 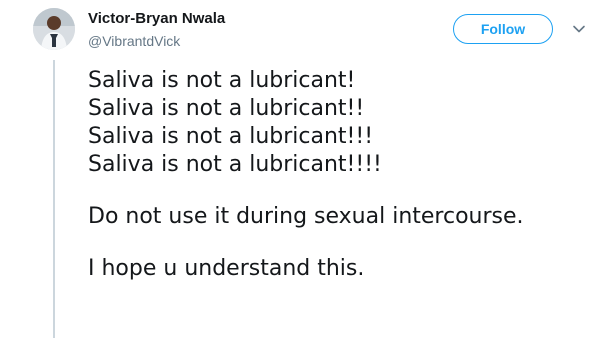 I want to click on tweet-line: Saliva is not a lubricant!!!!, so click(x=235, y=164).